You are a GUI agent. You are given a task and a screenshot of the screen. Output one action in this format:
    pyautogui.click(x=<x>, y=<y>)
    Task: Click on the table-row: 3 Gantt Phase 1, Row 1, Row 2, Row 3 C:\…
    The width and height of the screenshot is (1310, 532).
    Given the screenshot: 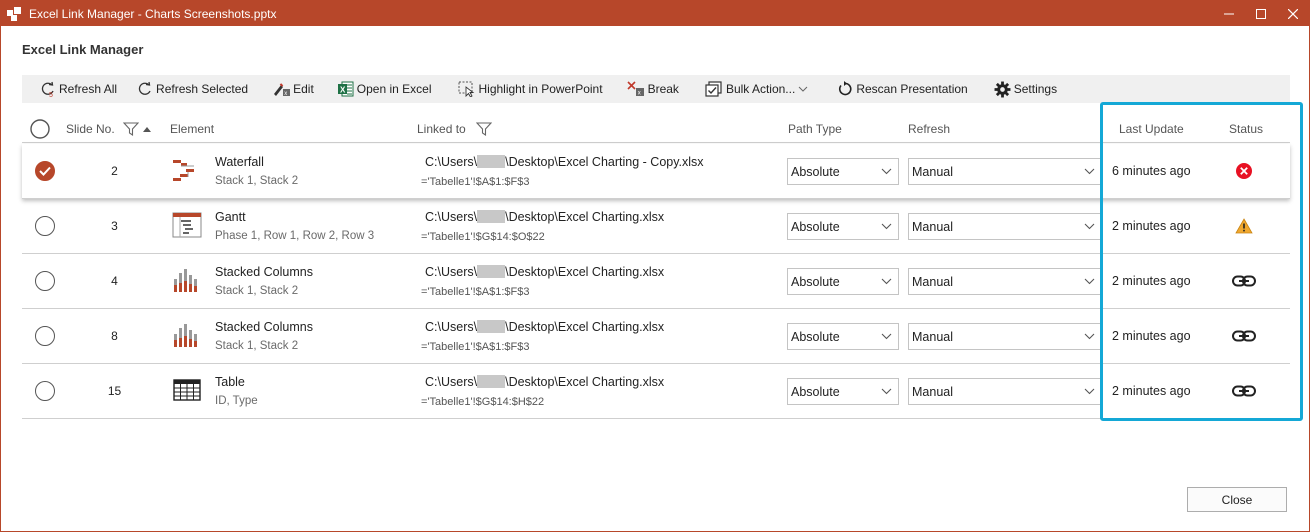 What is the action you would take?
    pyautogui.click(x=656, y=226)
    